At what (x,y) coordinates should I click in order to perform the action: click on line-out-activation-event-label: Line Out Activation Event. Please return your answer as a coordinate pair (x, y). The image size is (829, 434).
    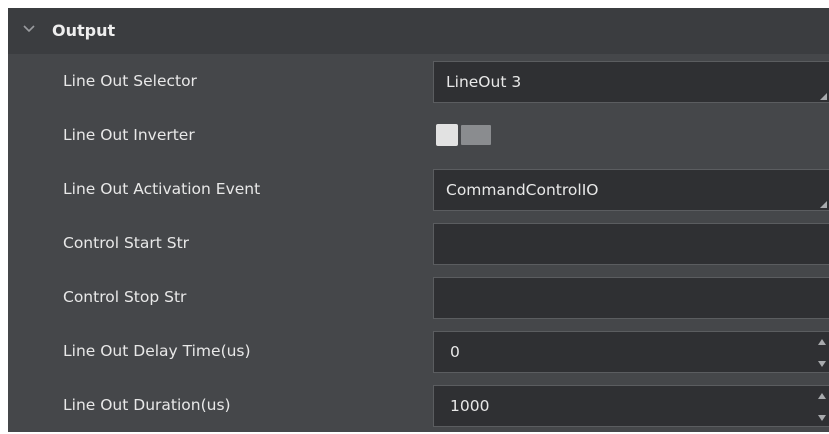
    Looking at the image, I should click on (162, 189).